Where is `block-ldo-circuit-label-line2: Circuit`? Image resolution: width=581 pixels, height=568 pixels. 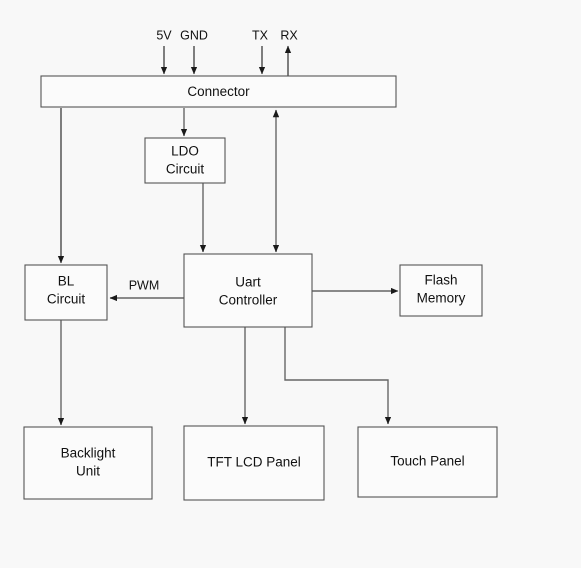 block-ldo-circuit-label-line2: Circuit is located at coordinates (185, 169).